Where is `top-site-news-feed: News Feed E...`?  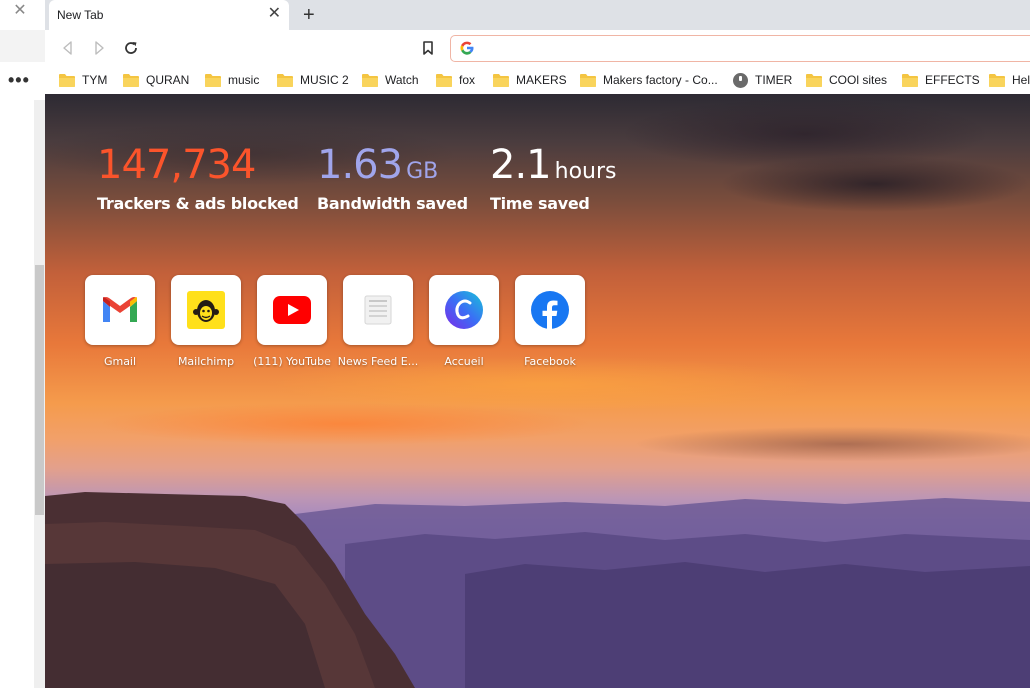 top-site-news-feed: News Feed E... is located at coordinates (378, 321).